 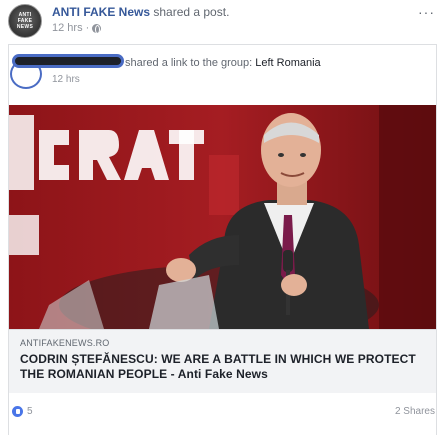 I want to click on page-avatar: ANTI FAKE NEWS, so click(x=25, y=21).